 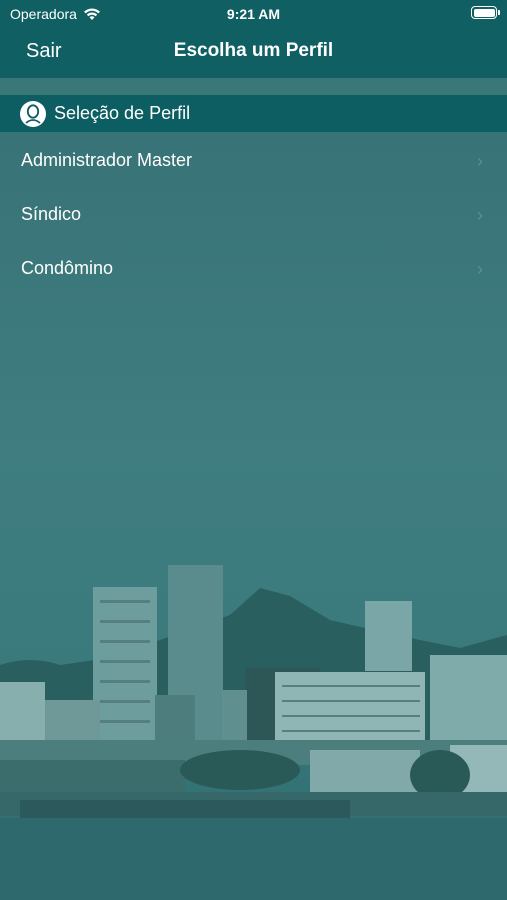 I want to click on profile-row-sindico: Síndico ›, so click(x=253, y=214).